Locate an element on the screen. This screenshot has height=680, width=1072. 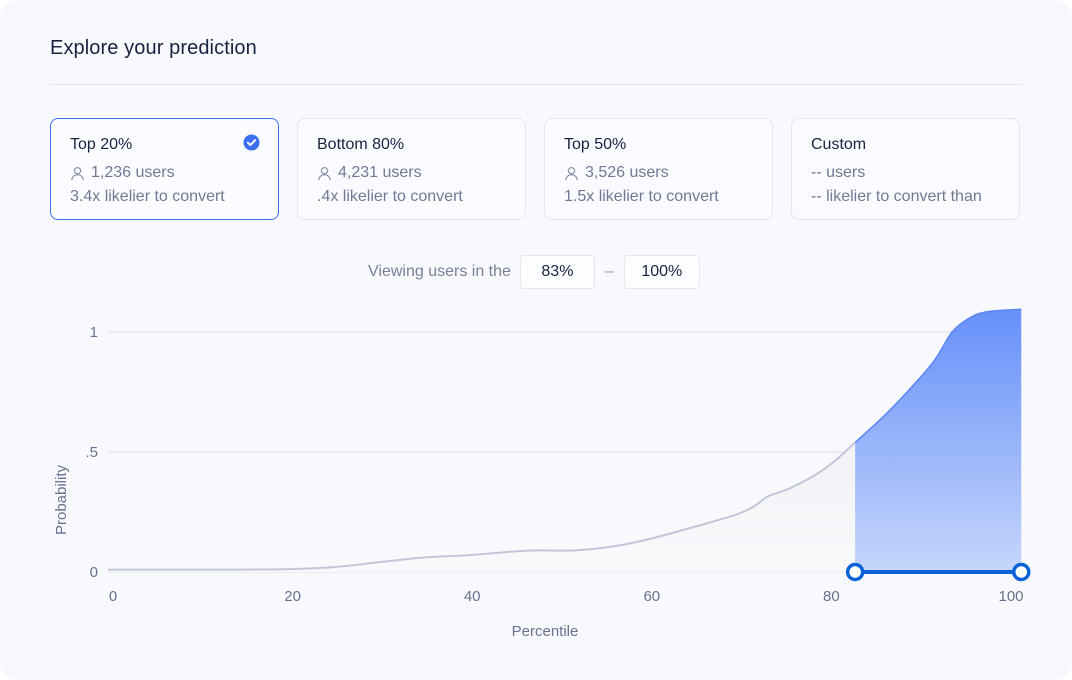
range-end-input: 100% is located at coordinates (661, 272).